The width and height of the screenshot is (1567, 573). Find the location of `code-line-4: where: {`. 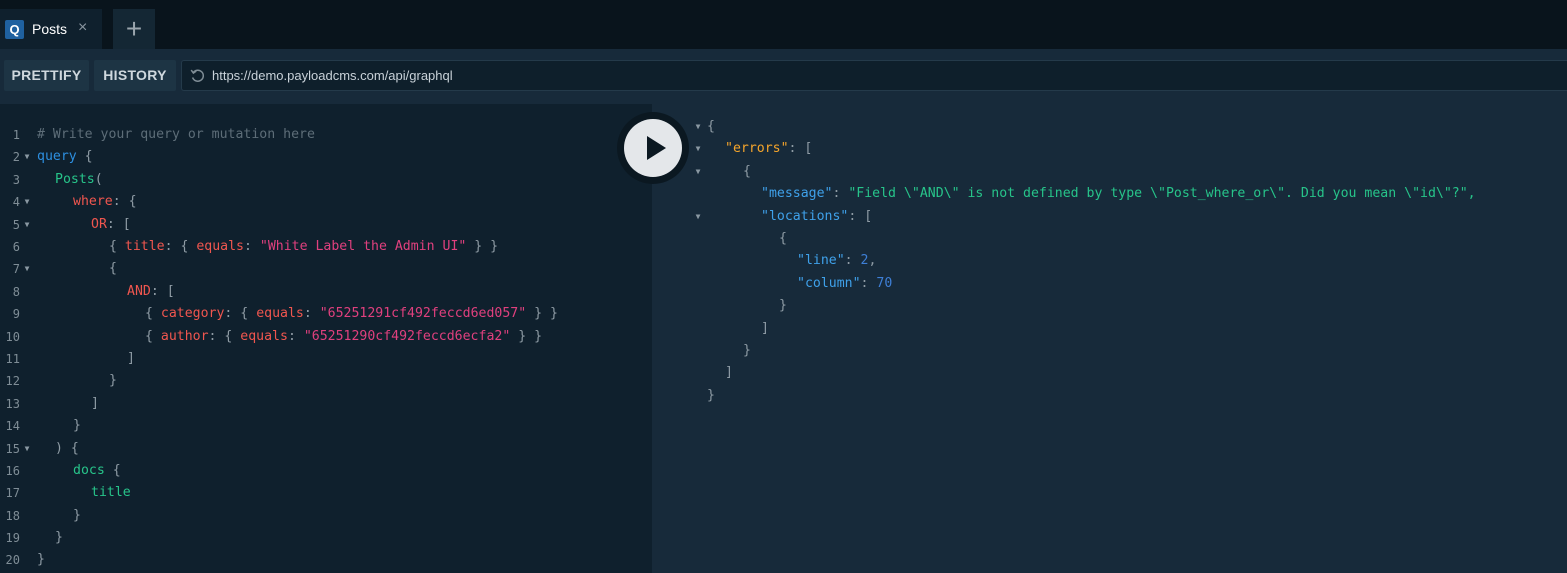

code-line-4: where: { is located at coordinates (105, 201).